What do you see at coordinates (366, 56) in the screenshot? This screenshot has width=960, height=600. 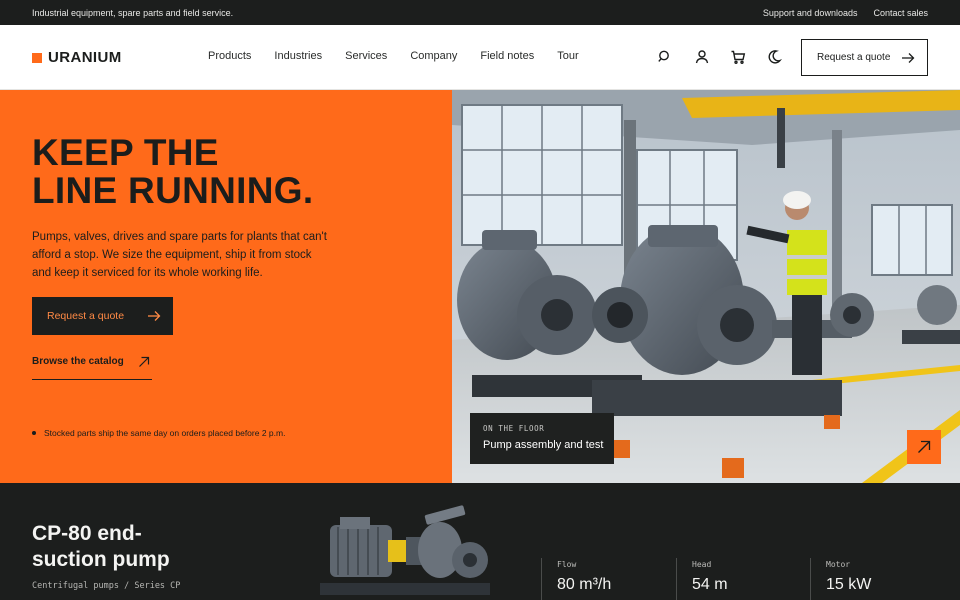 I see `nav-services: Services` at bounding box center [366, 56].